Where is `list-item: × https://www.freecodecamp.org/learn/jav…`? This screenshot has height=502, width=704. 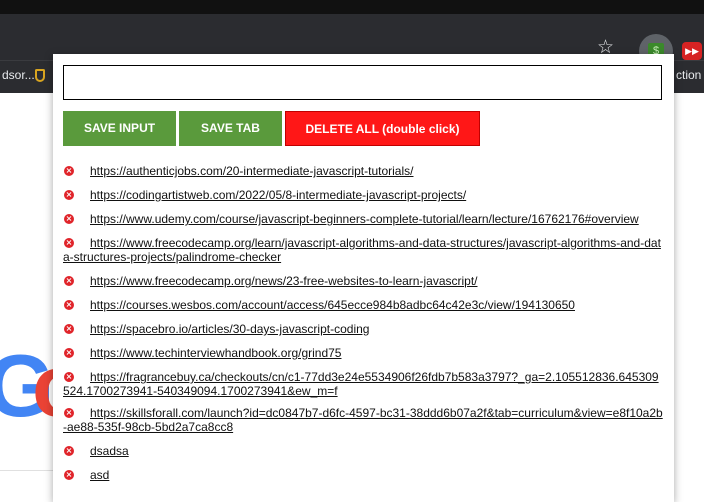 list-item: × https://www.freecodecamp.org/learn/jav… is located at coordinates (363, 255).